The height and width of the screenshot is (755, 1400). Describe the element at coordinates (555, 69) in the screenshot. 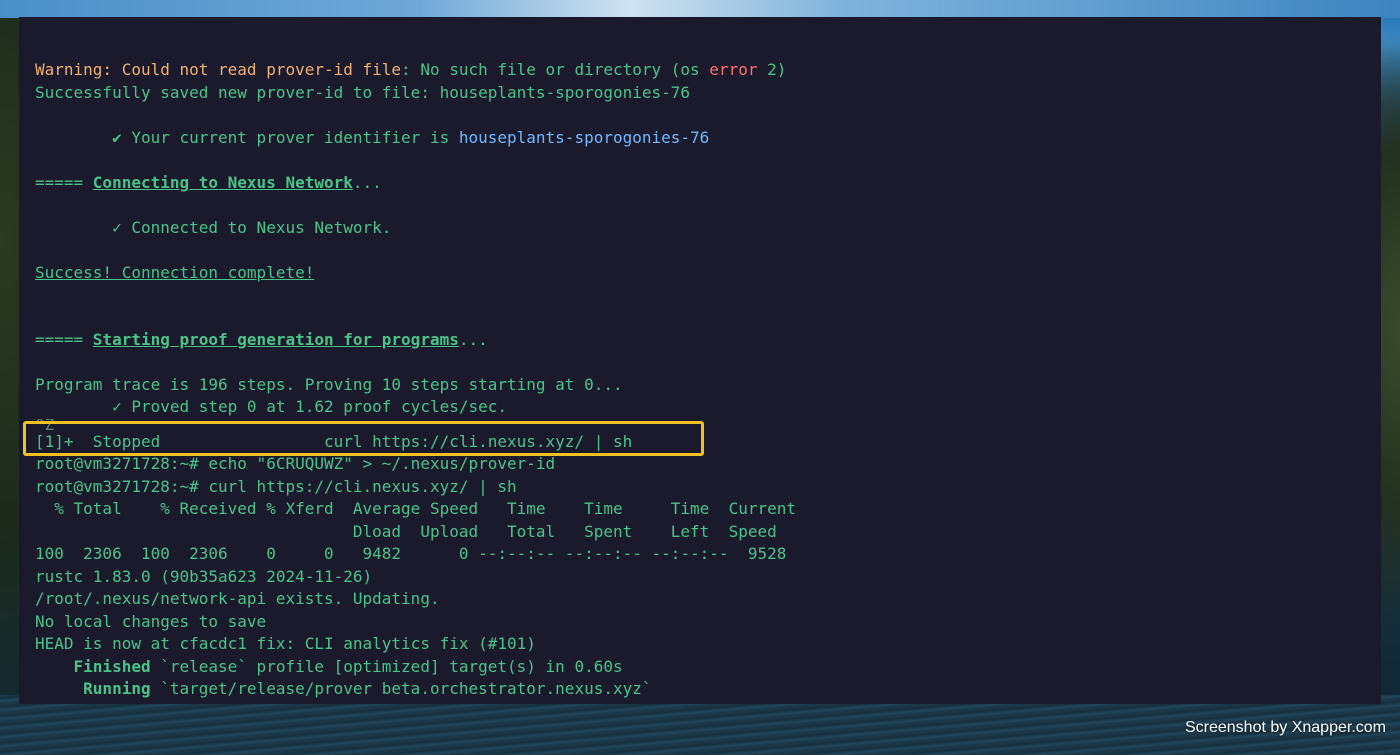

I see `warning-detail: : No such file or directory (os` at that location.